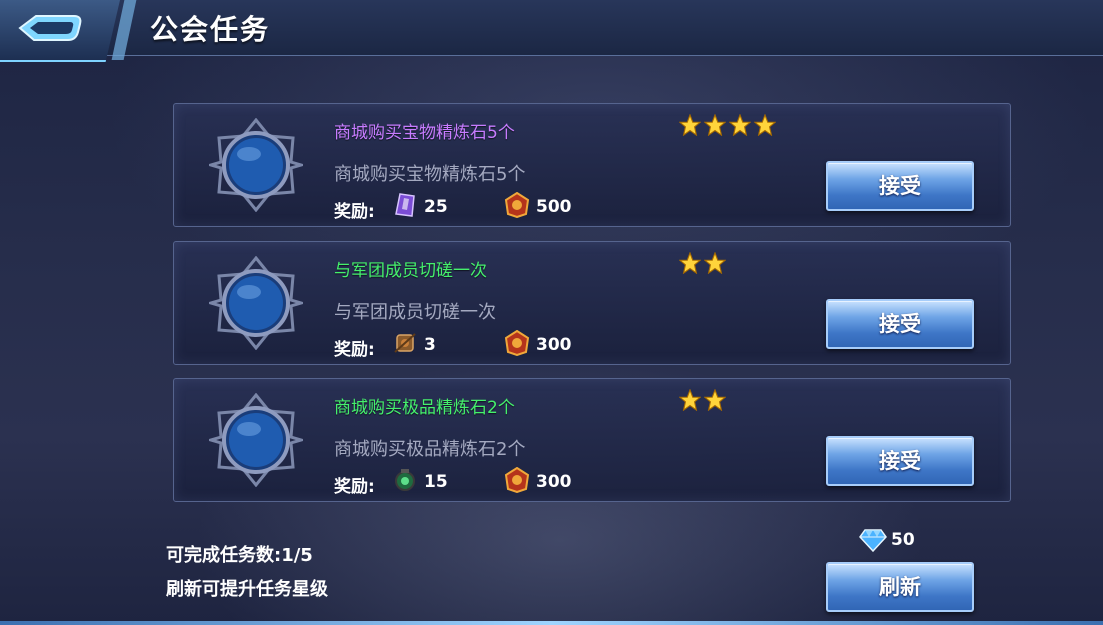 The image size is (1103, 625). I want to click on bronze-scroll-icon, so click(405, 343).